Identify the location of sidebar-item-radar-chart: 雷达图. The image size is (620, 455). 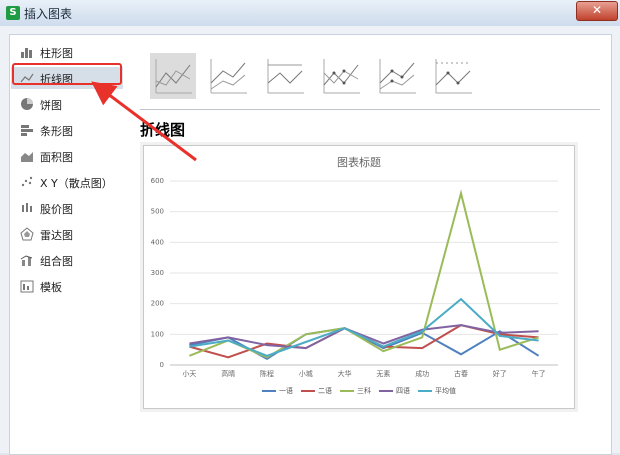
(67, 234).